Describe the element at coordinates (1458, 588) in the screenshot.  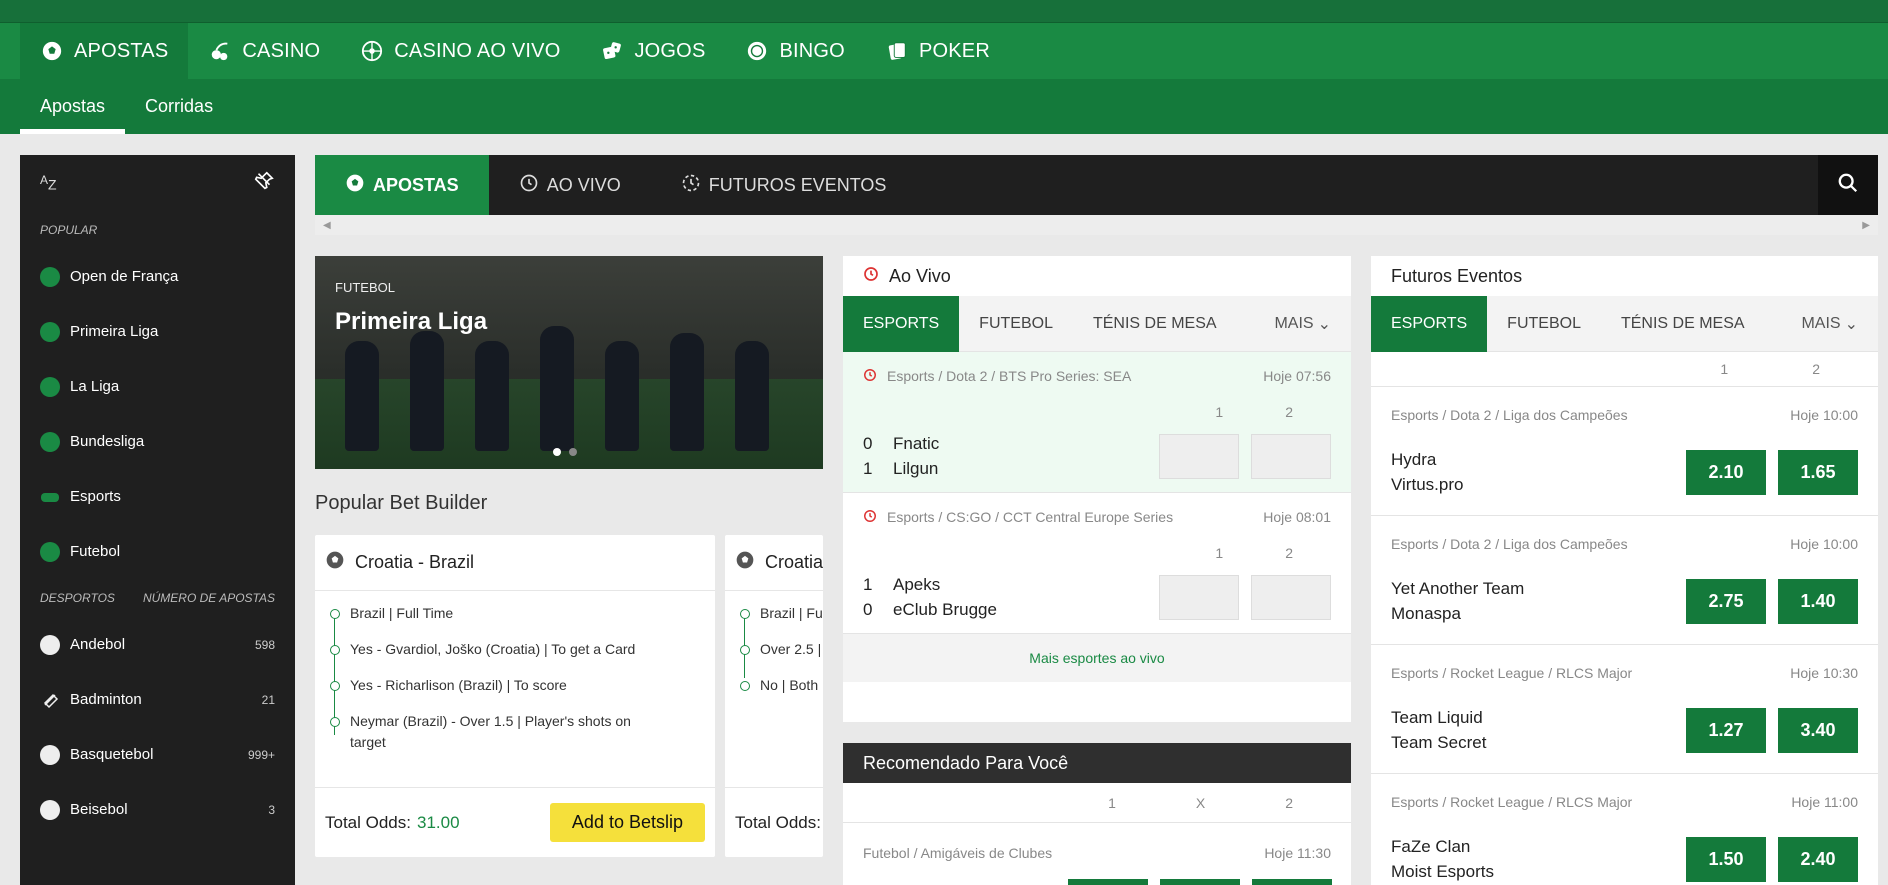
I see `team-name: Yet Another Team` at that location.